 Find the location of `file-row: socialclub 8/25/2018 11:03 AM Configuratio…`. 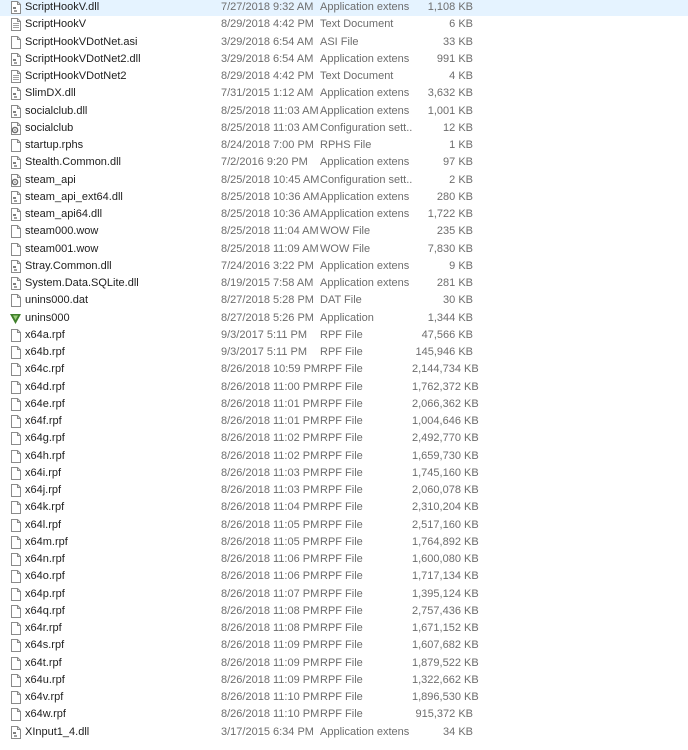

file-row: socialclub 8/25/2018 11:03 AM Configuratio… is located at coordinates (344, 128).